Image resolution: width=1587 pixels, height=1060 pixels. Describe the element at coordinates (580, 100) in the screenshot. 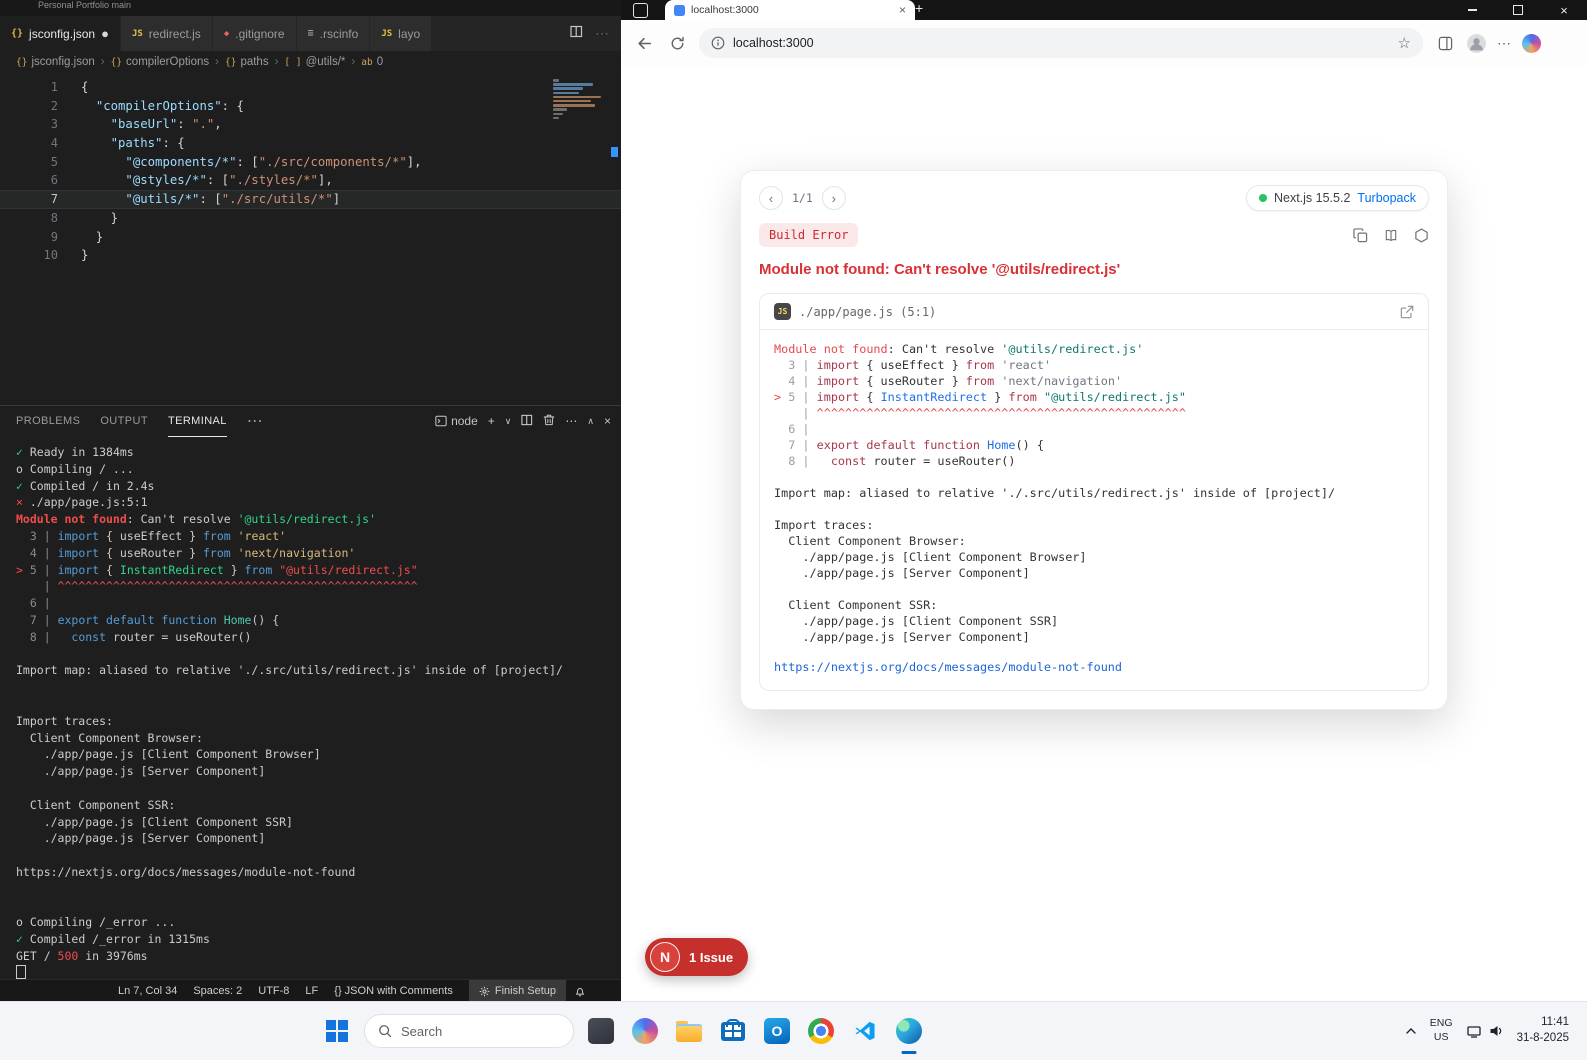

I see `minimap` at that location.